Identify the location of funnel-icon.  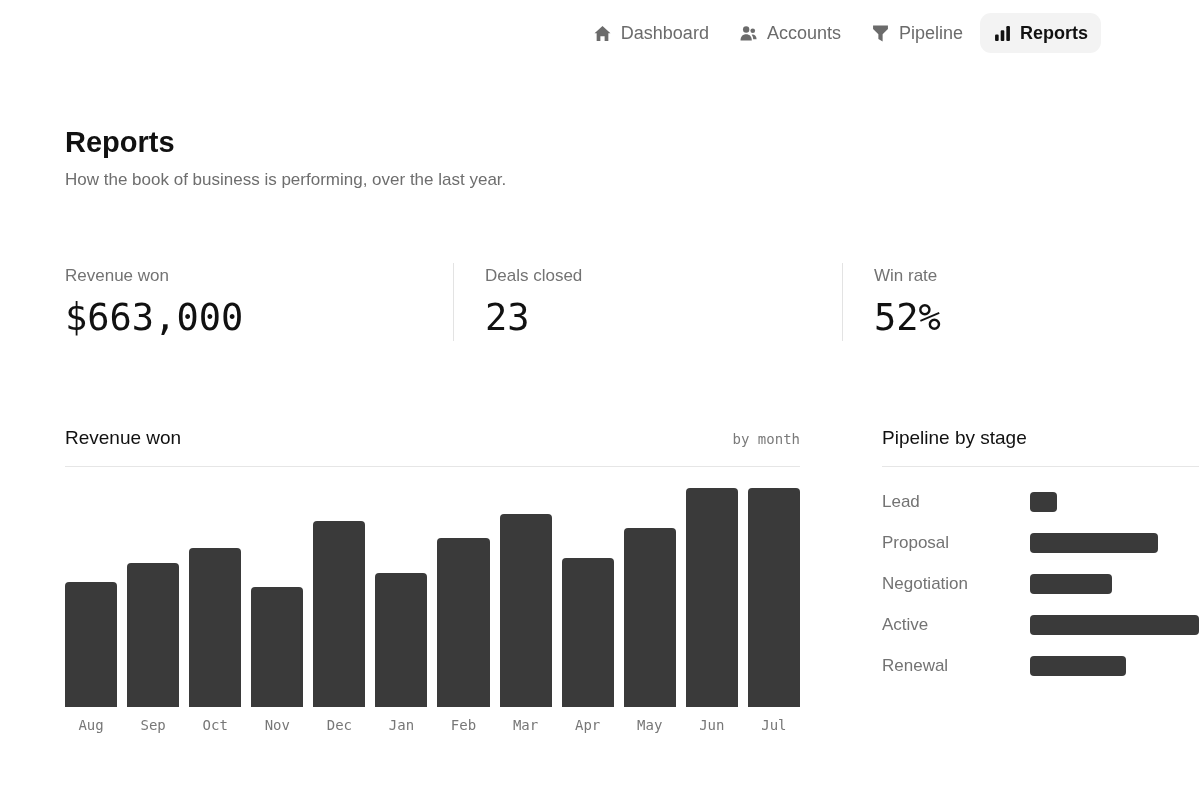
(880, 33).